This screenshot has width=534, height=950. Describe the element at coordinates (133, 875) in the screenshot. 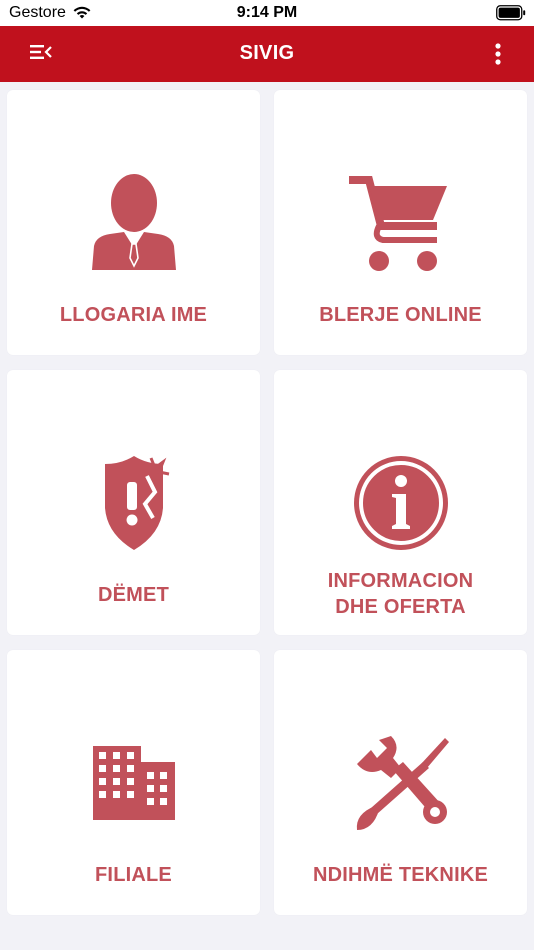

I see `tile-label: FILIALE` at that location.